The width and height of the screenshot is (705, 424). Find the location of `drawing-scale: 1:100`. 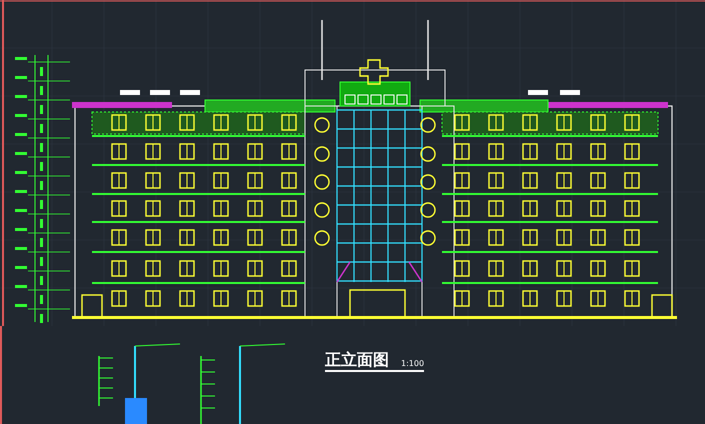

drawing-scale: 1:100 is located at coordinates (412, 364).